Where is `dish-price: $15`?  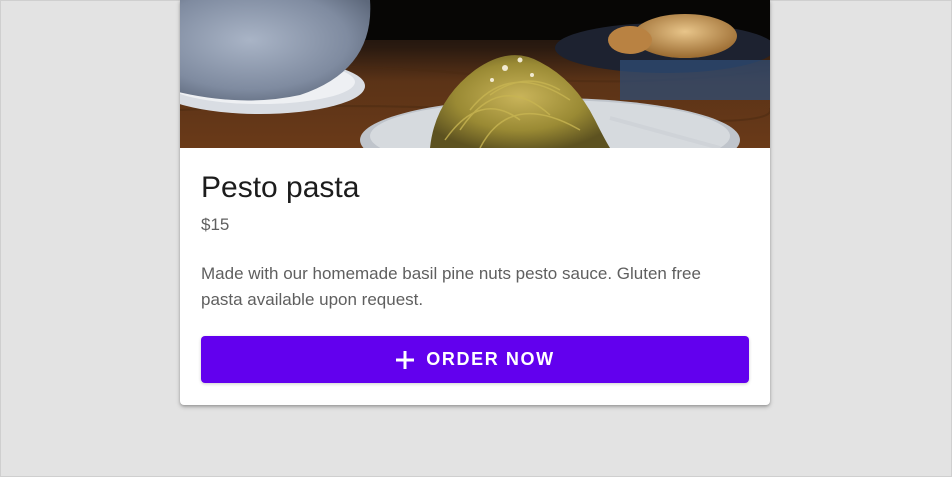
dish-price: $15 is located at coordinates (215, 224).